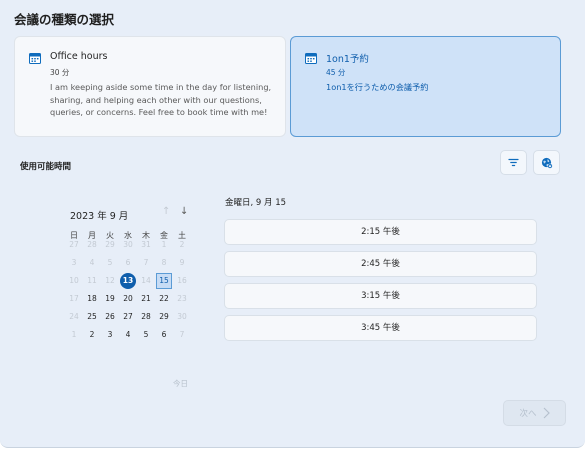  I want to click on arrow-down-icon: ↓, so click(184, 212).